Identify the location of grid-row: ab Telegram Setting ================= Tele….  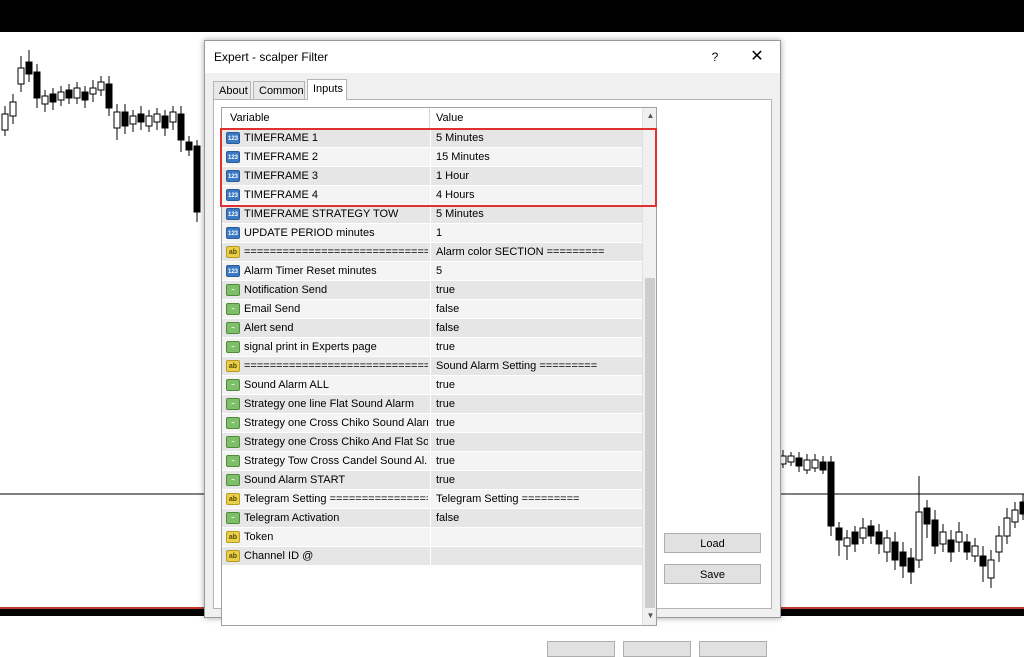
(432, 499).